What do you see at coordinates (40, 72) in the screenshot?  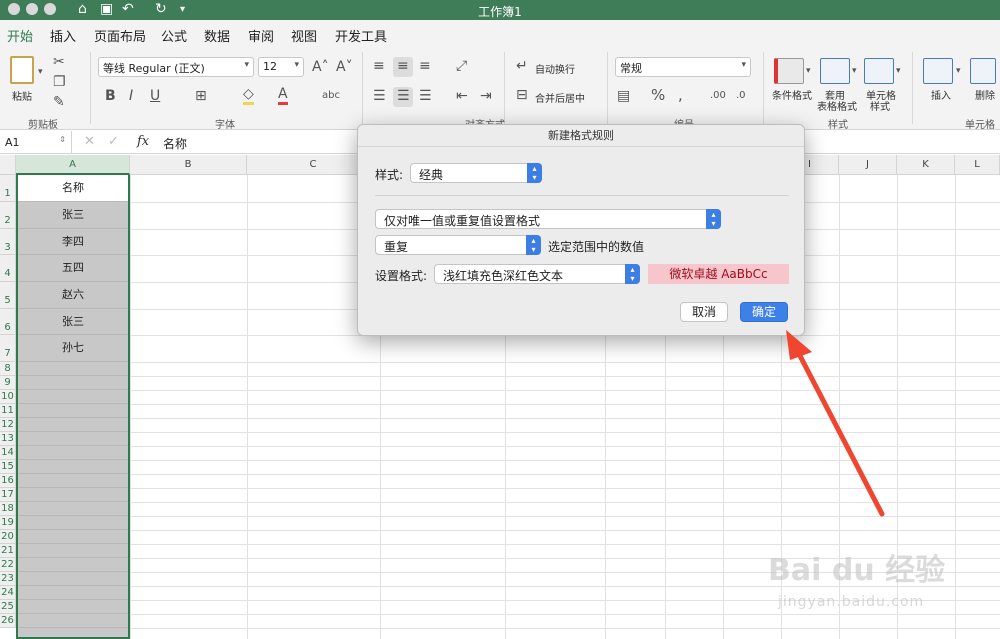 I see `paste-dropdown-icon: ▾` at bounding box center [40, 72].